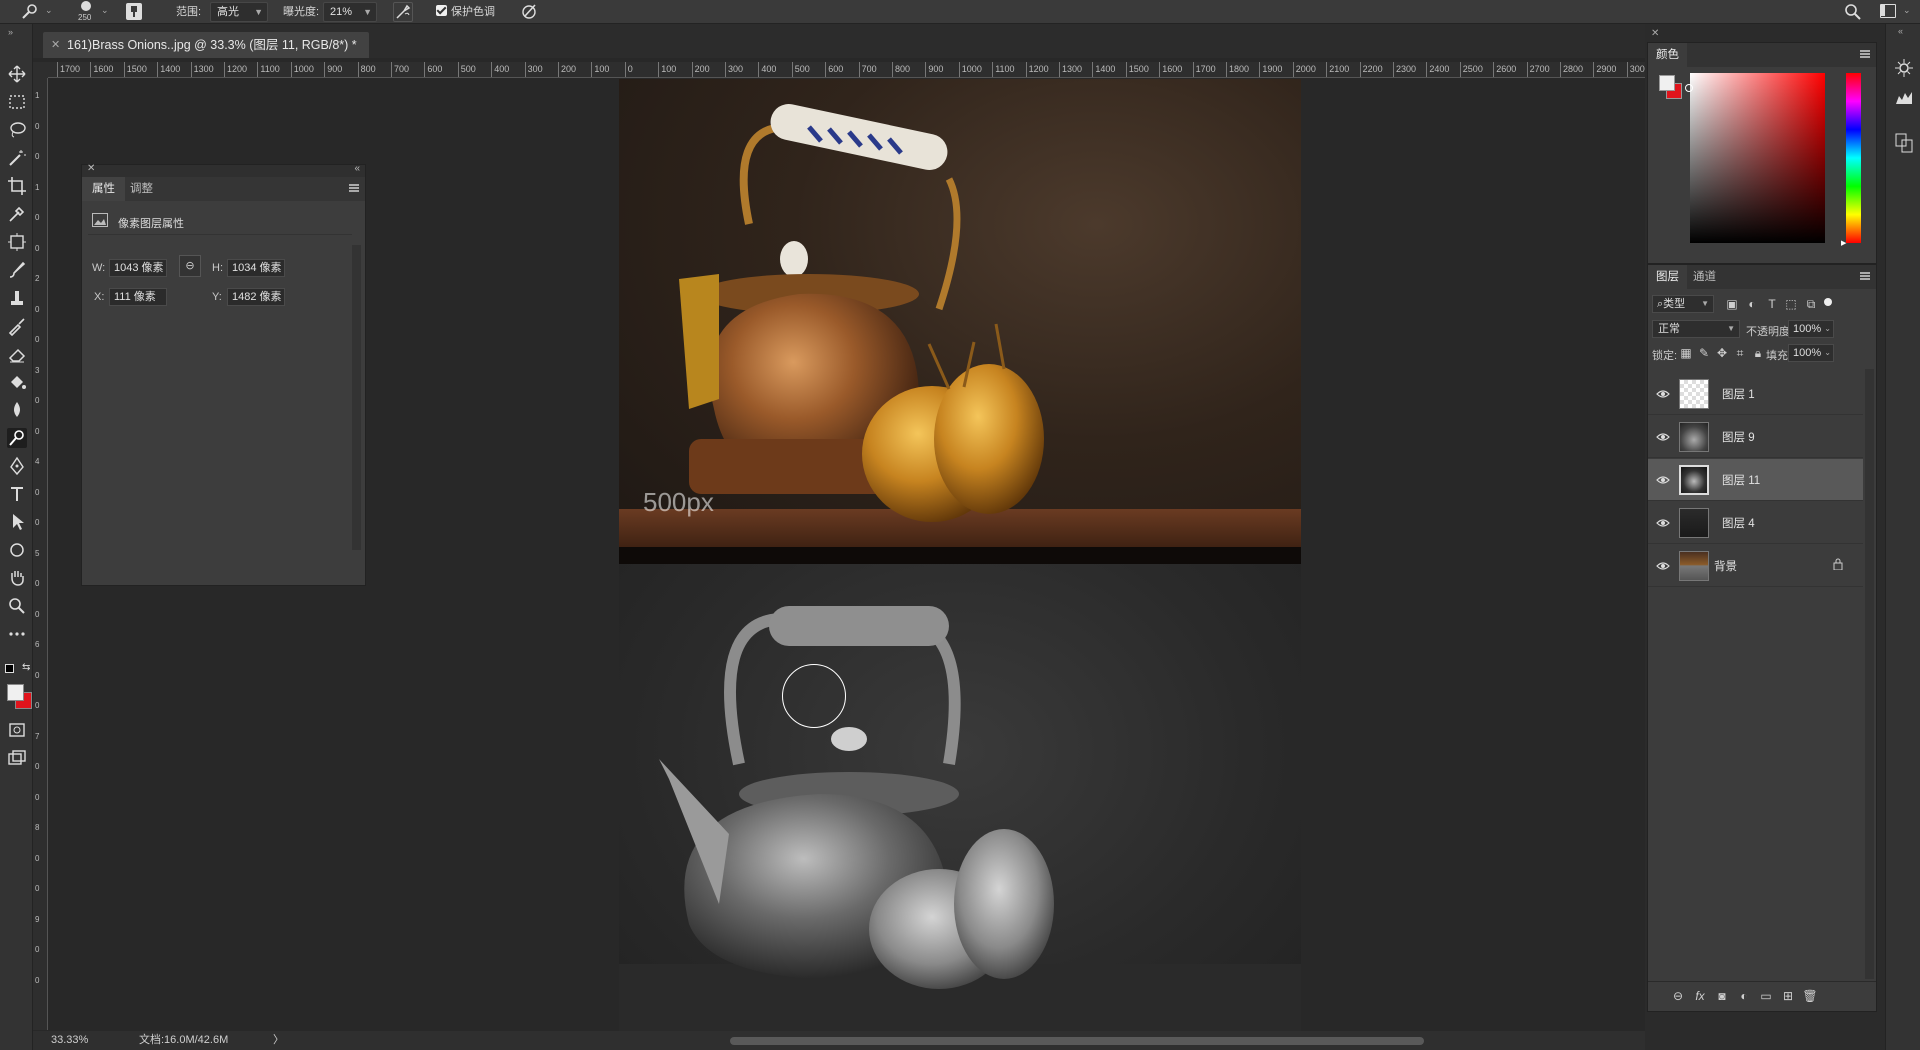  I want to click on lock-pixels-icon: ✎, so click(1704, 353).